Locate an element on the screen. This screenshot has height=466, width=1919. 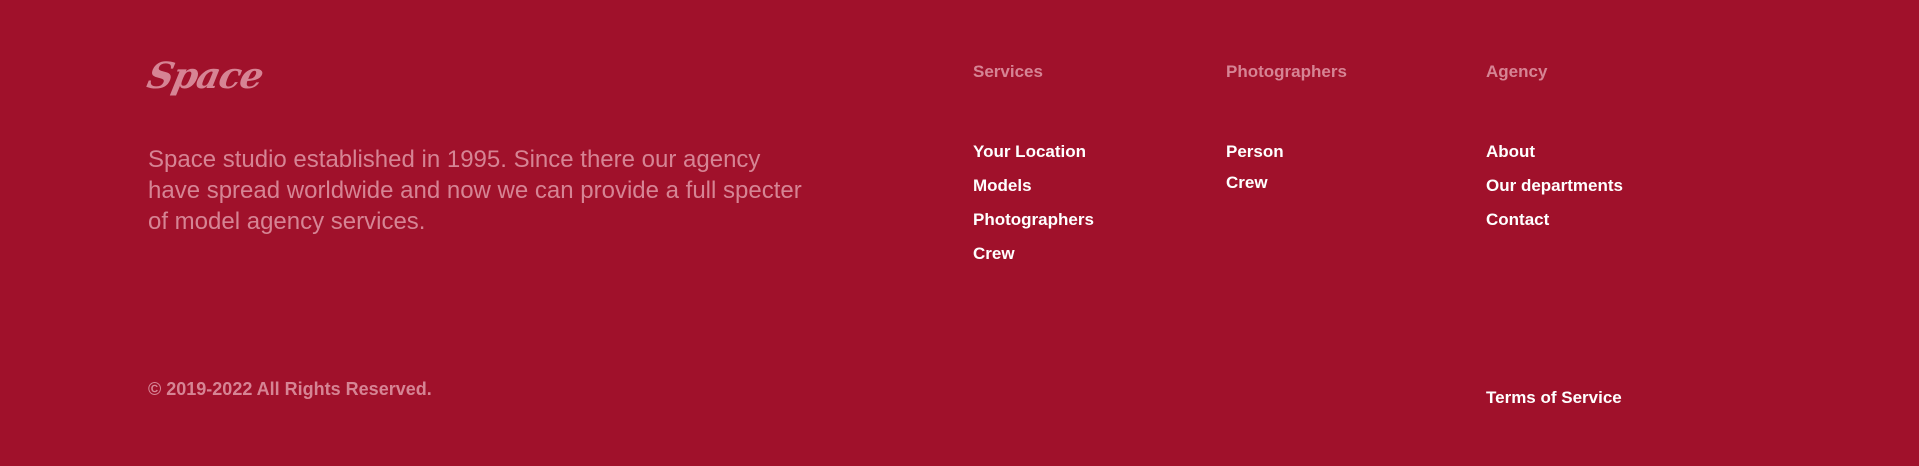
brand-logo: Space is located at coordinates (205, 76).